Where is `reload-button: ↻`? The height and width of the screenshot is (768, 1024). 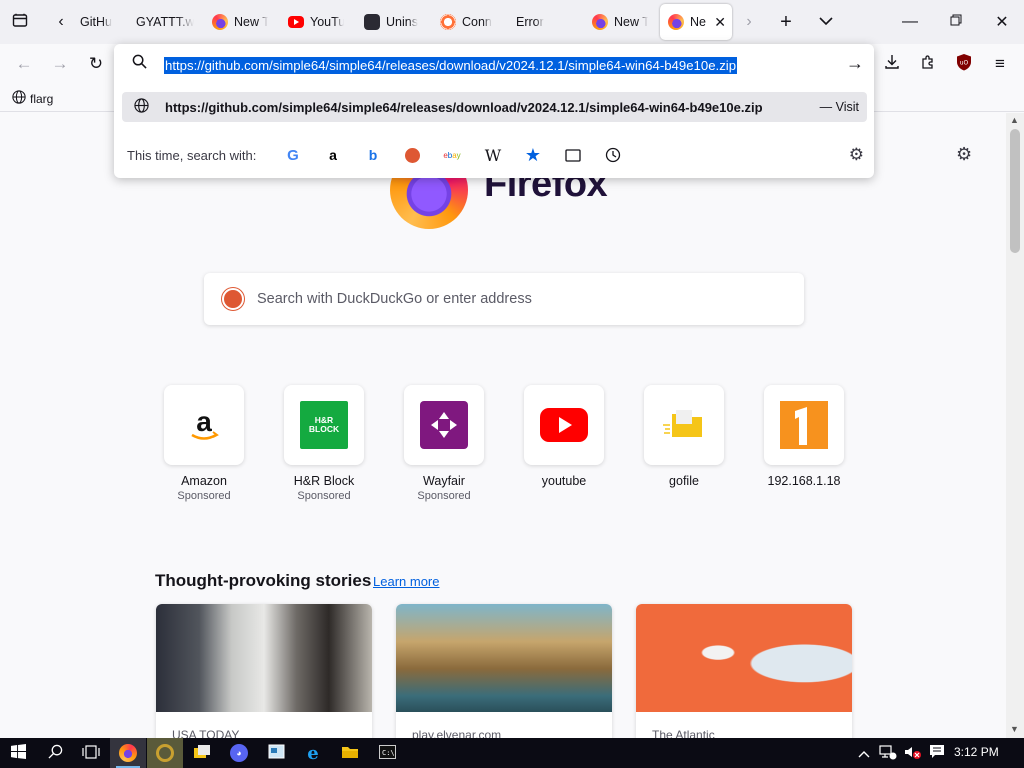
reload-button: ↻ is located at coordinates (96, 64).